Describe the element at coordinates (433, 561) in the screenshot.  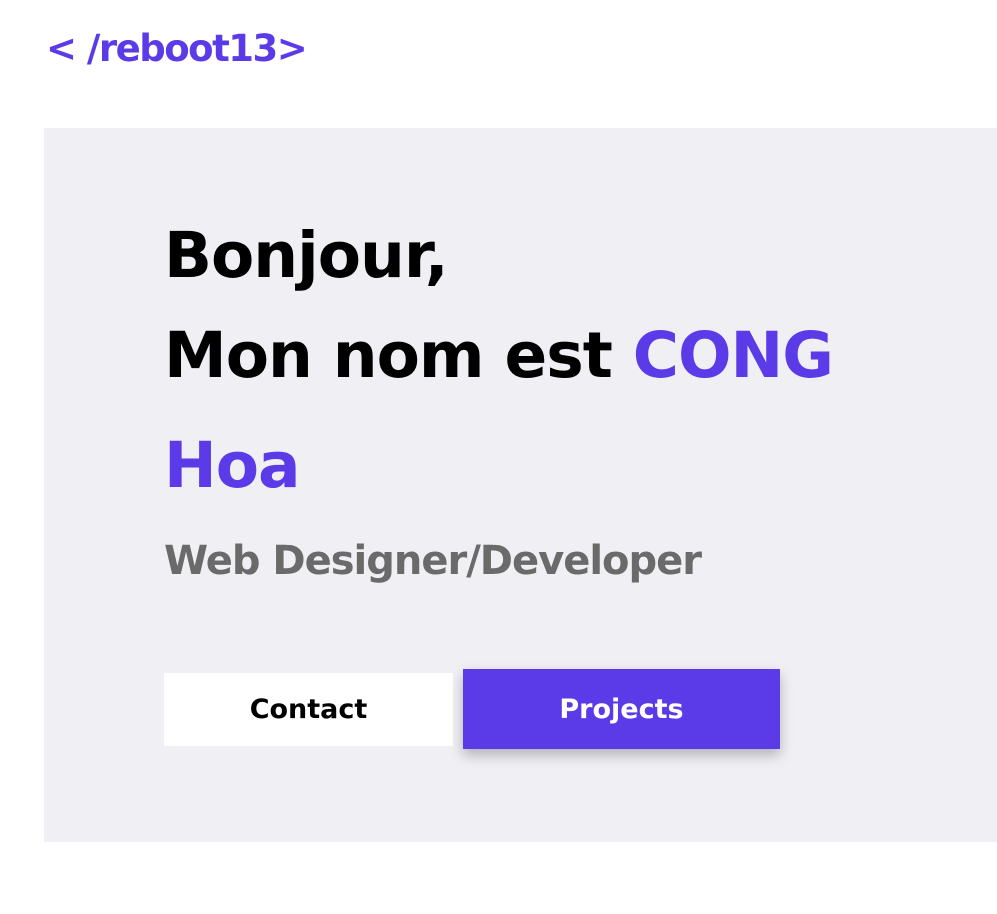
I see `hero-subtitle: Web Designer/Developer` at that location.